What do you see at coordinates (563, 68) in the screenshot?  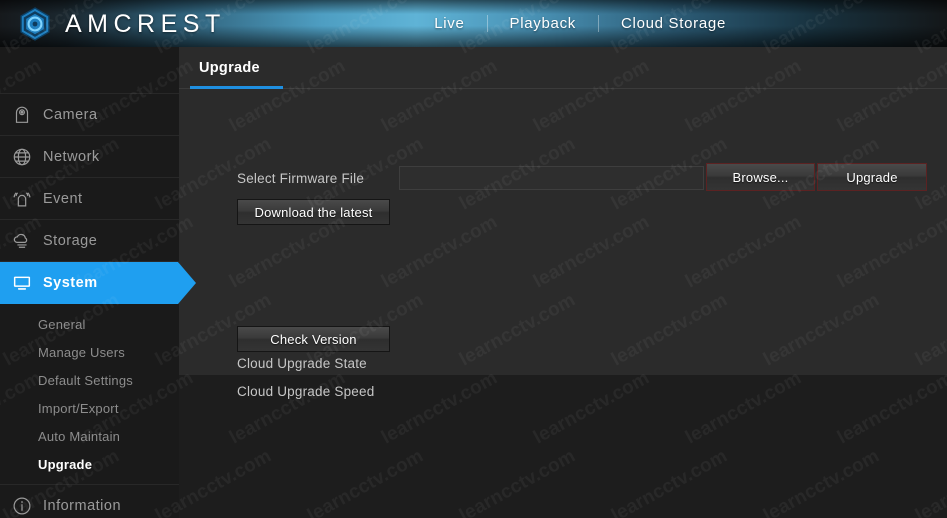 I see `tab-bar: Upgrade` at bounding box center [563, 68].